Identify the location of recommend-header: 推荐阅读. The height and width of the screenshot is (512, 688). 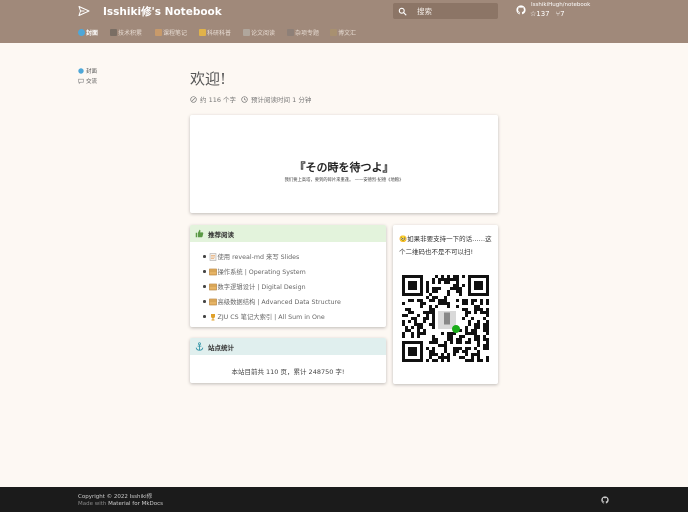
(288, 233).